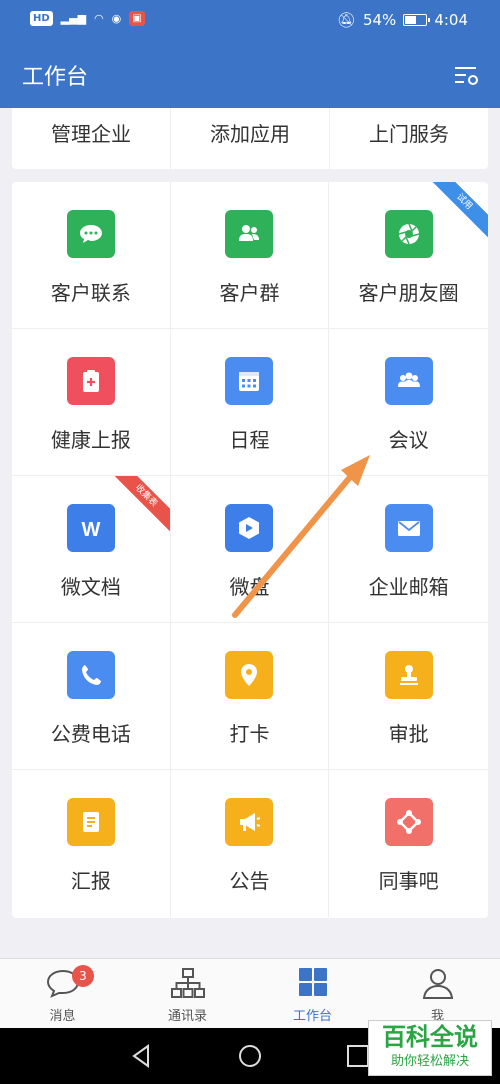  What do you see at coordinates (408, 440) in the screenshot?
I see `app-label: 会议` at bounding box center [408, 440].